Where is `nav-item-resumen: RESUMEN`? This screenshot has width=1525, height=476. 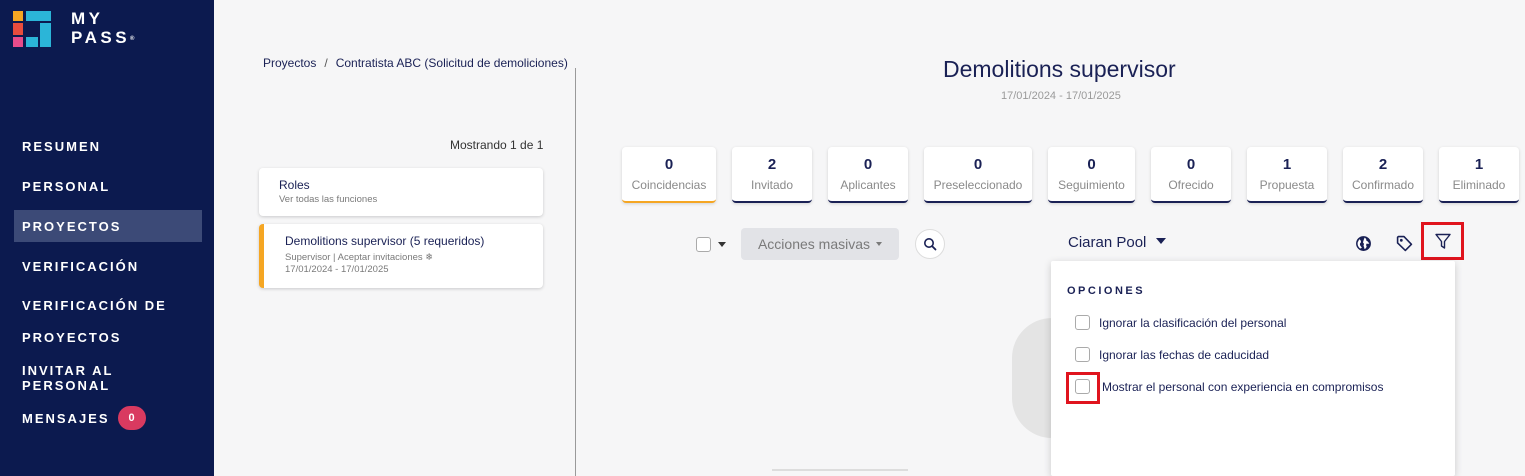 nav-item-resumen: RESUMEN is located at coordinates (108, 146).